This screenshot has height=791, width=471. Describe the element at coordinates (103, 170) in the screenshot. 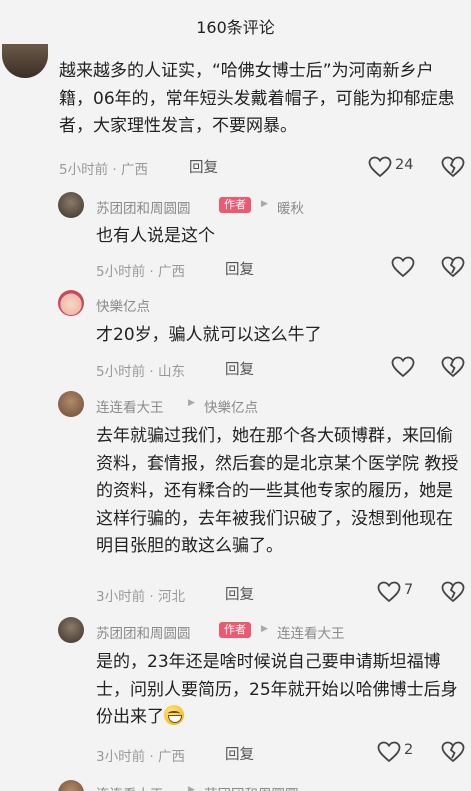

I see `comment-meta: 5小时前 · 广西` at that location.